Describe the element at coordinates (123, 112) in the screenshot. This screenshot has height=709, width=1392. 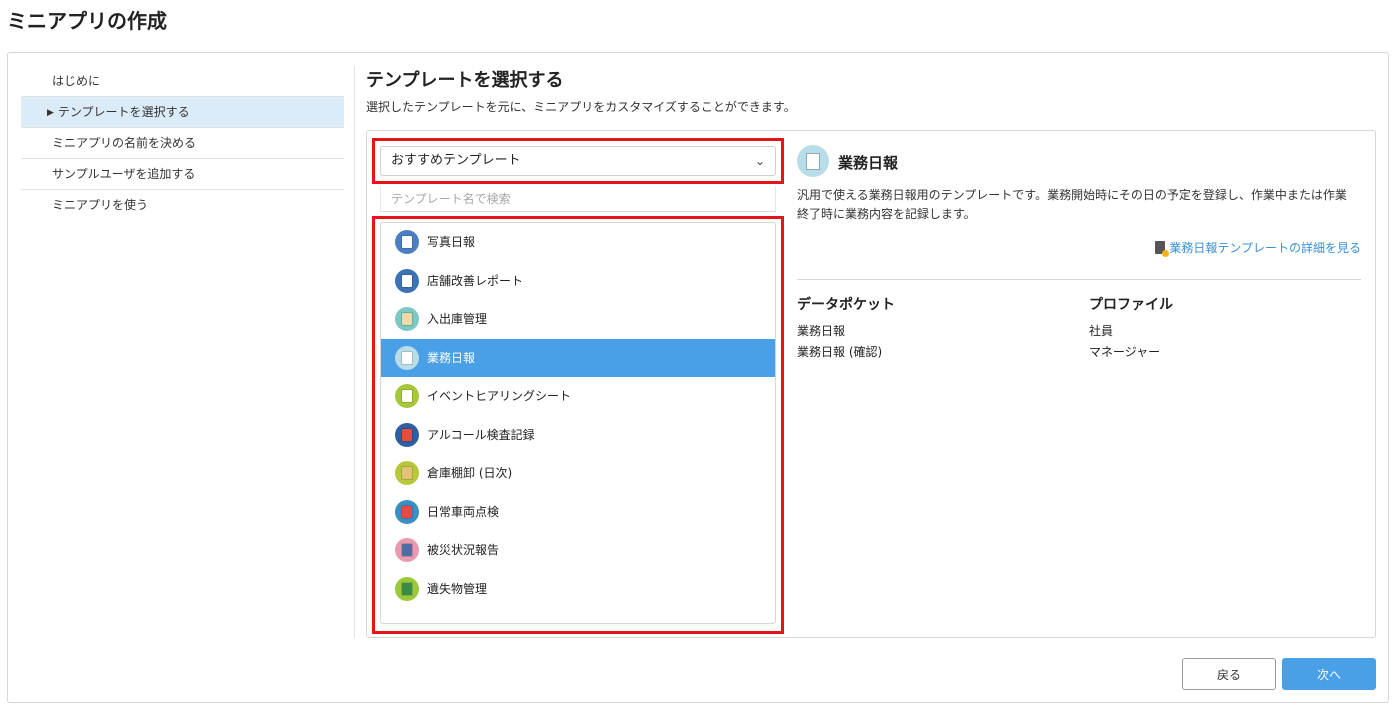
I see `step-label: テンプレートを選択する` at that location.